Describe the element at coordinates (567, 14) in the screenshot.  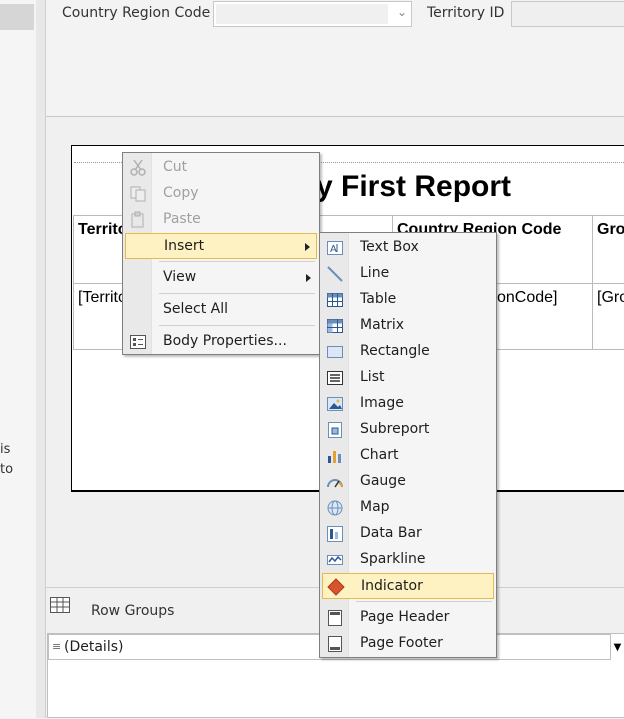
I see `territory-id-field` at that location.